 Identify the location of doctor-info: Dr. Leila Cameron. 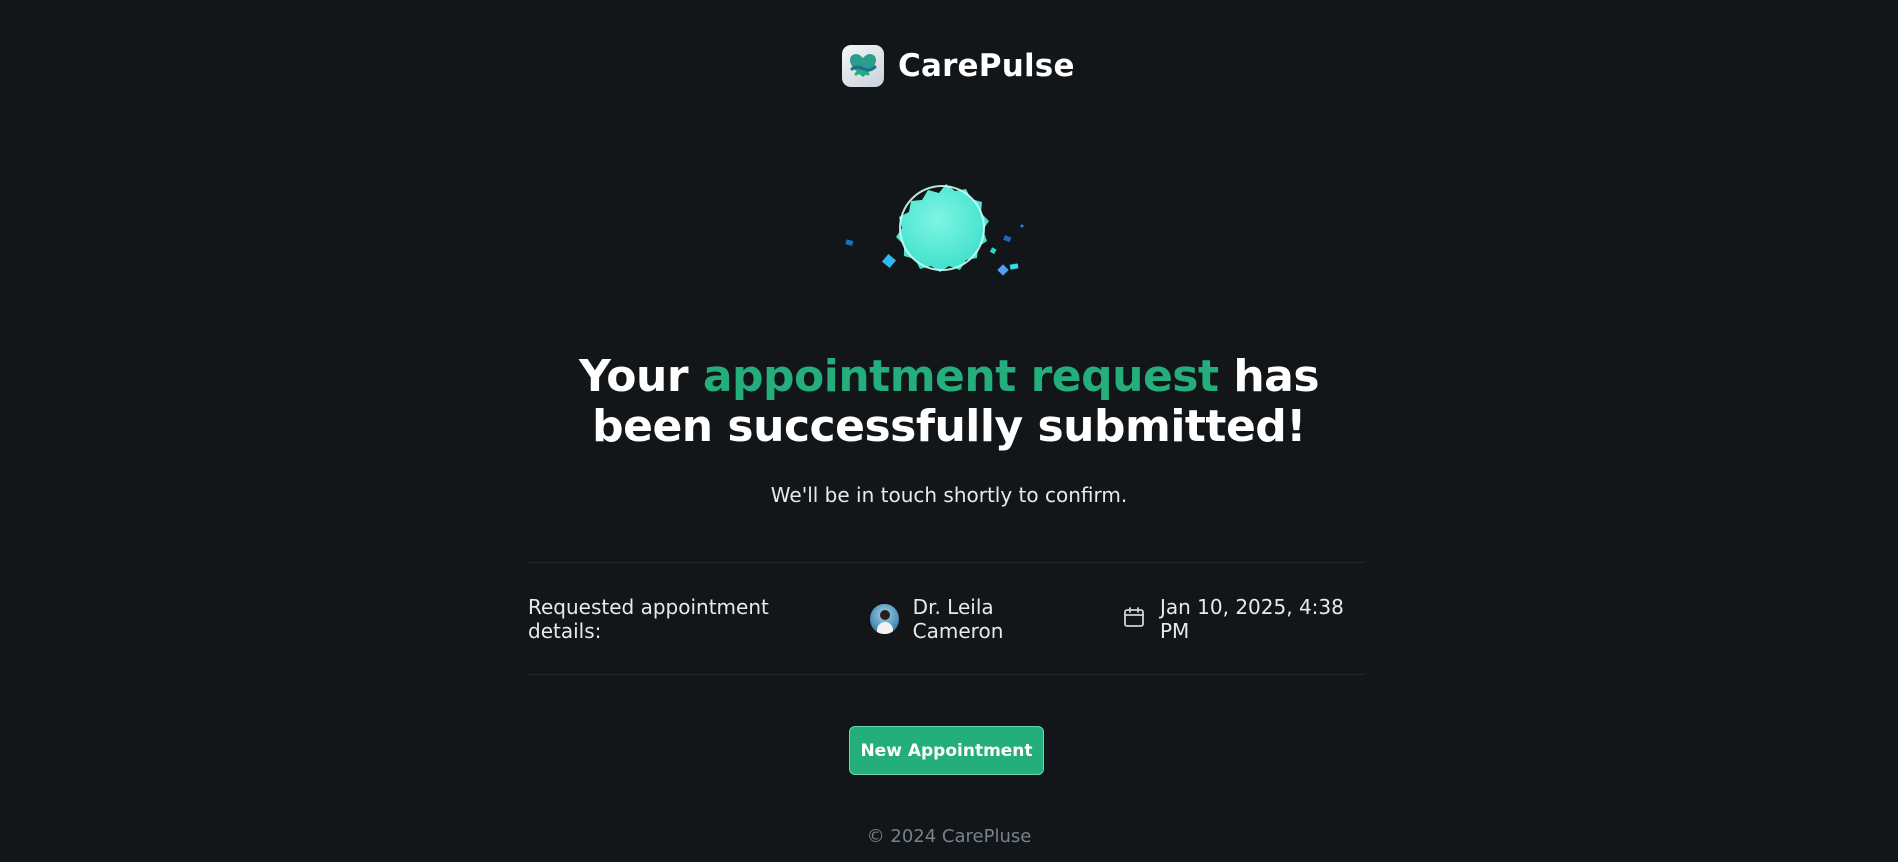
(975, 619).